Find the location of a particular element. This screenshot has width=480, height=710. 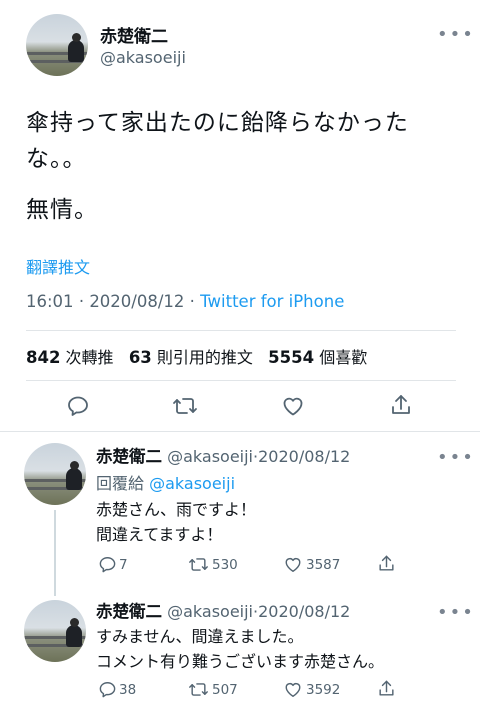

like-count: 3587 is located at coordinates (323, 564).